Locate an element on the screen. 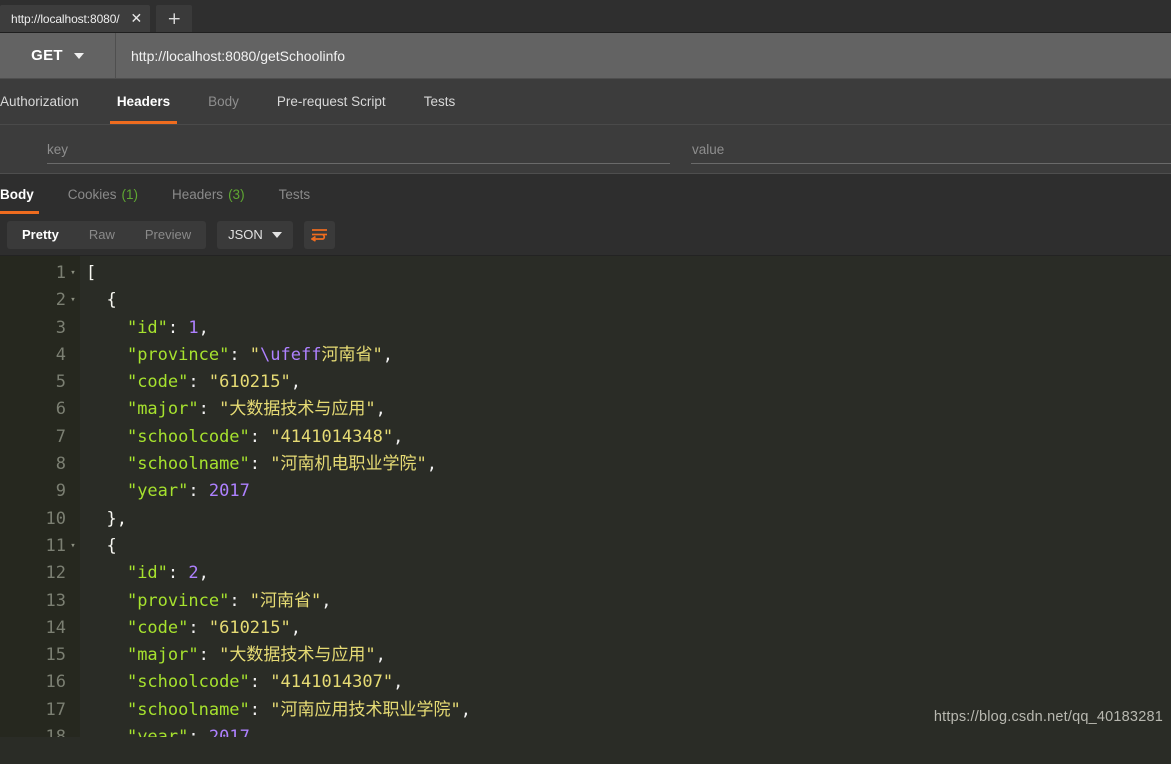  code-text: "schoolcode": "4141014307", is located at coordinates (265, 682).